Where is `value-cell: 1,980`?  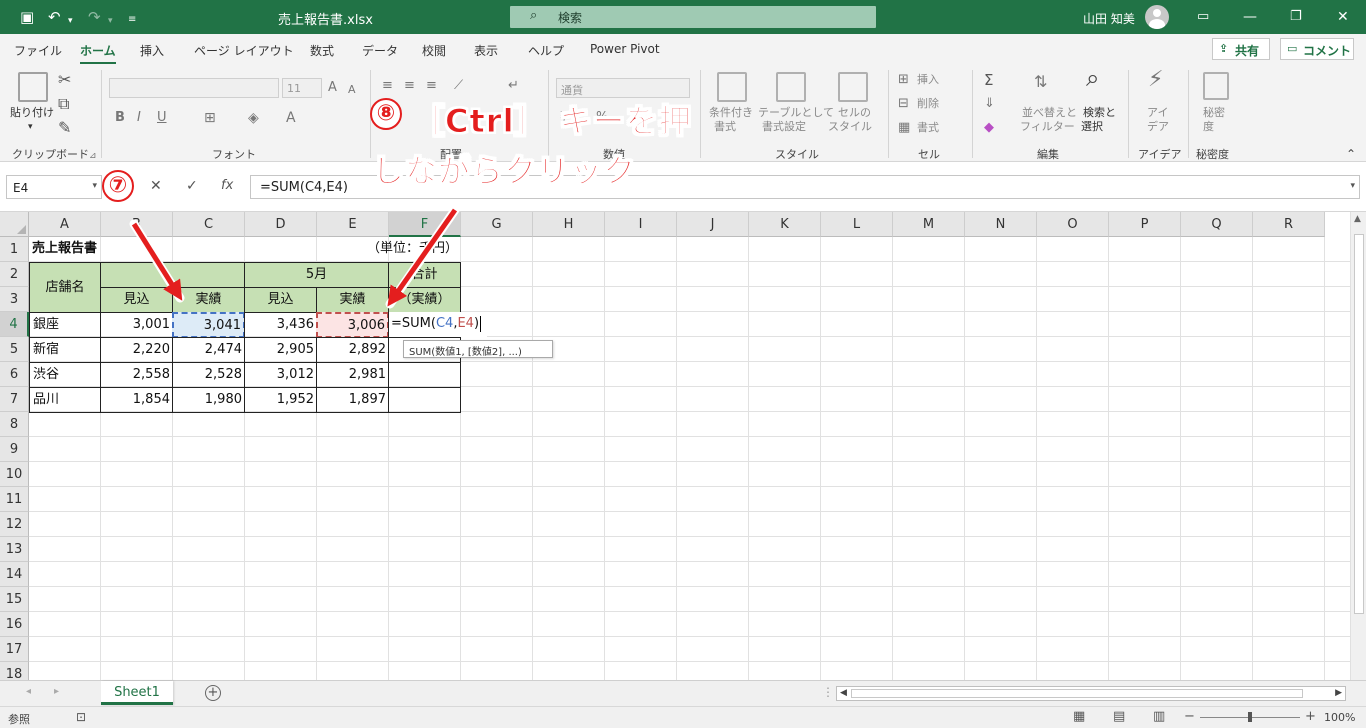 value-cell: 1,980 is located at coordinates (208, 400).